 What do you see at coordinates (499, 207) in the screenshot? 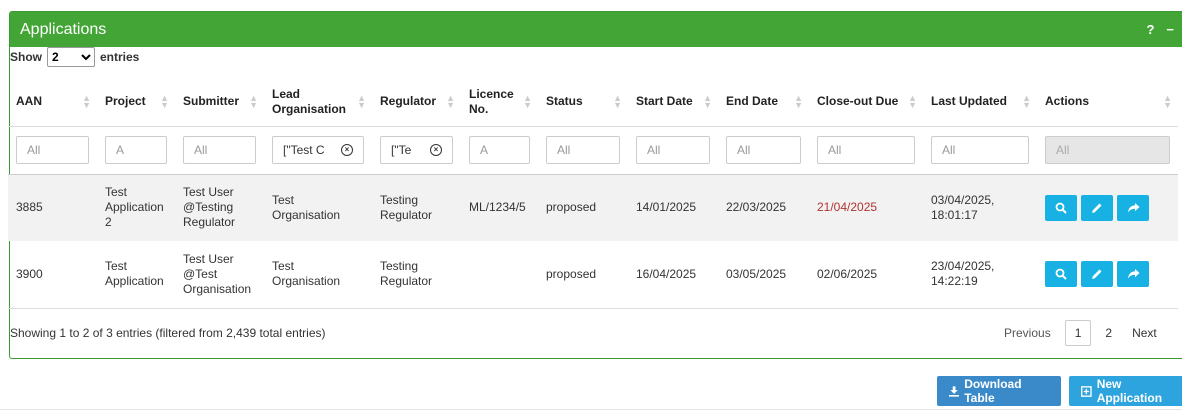
I see `cell-licence: ML/1234/5` at bounding box center [499, 207].